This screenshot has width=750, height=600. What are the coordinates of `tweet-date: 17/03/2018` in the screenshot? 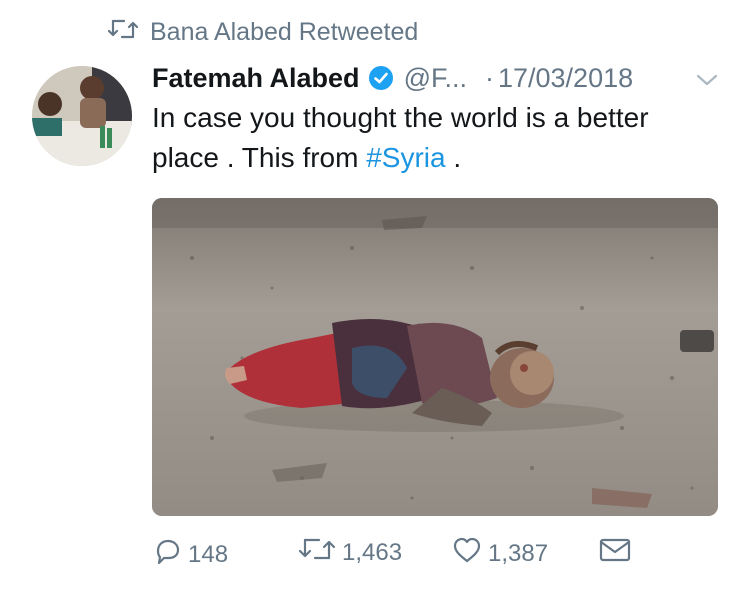 It's located at (565, 78).